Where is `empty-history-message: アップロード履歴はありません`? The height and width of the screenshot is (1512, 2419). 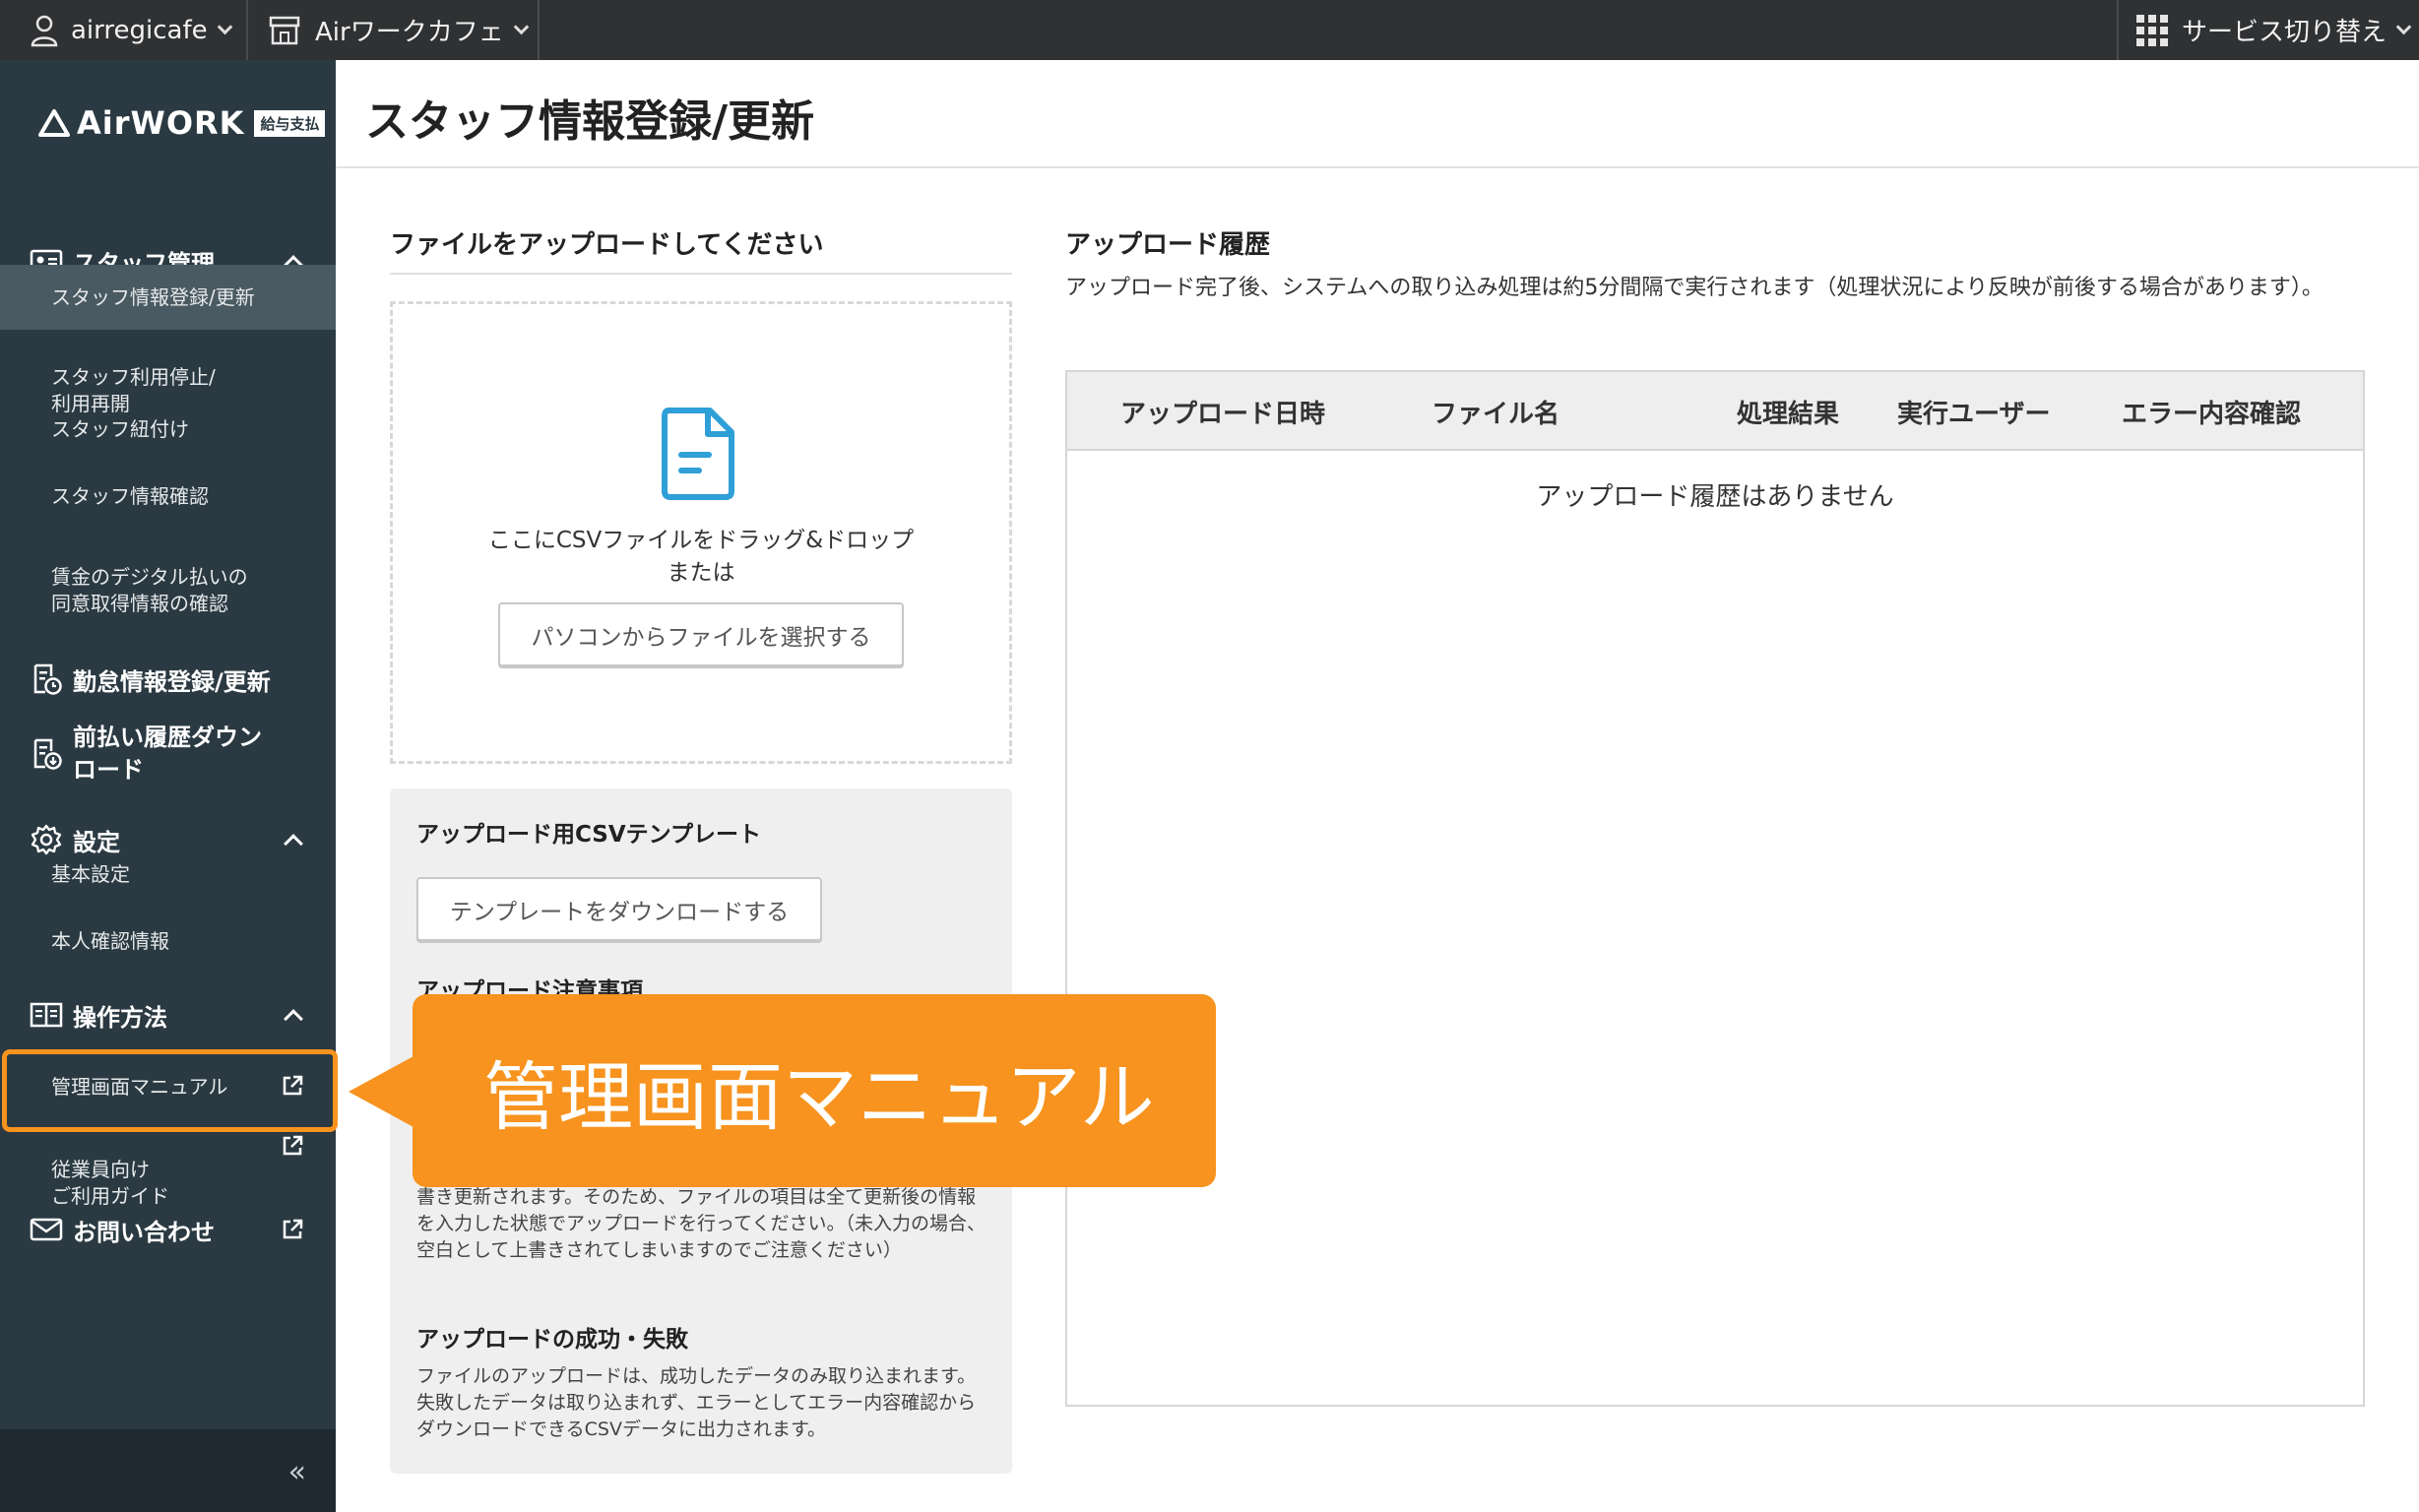 empty-history-message: アップロード履歴はありません is located at coordinates (1715, 497).